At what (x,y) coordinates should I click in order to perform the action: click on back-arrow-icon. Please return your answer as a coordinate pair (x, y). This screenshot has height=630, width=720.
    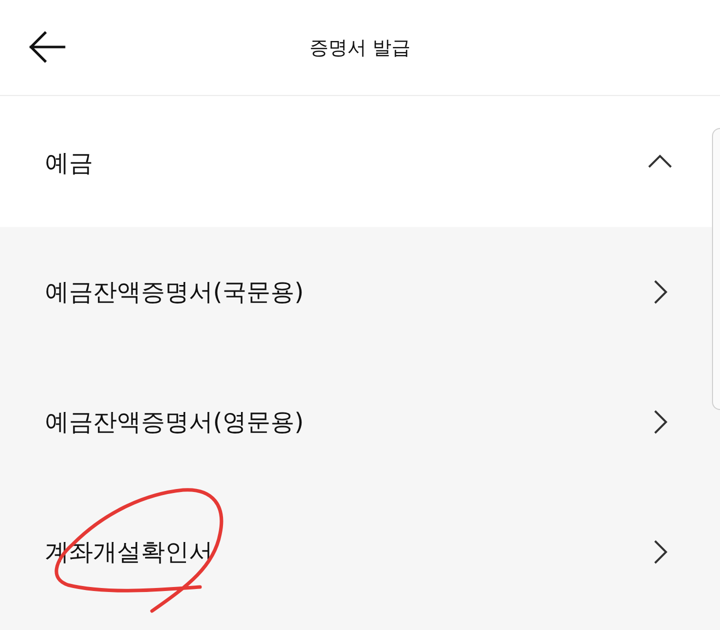
    Looking at the image, I should click on (47, 46).